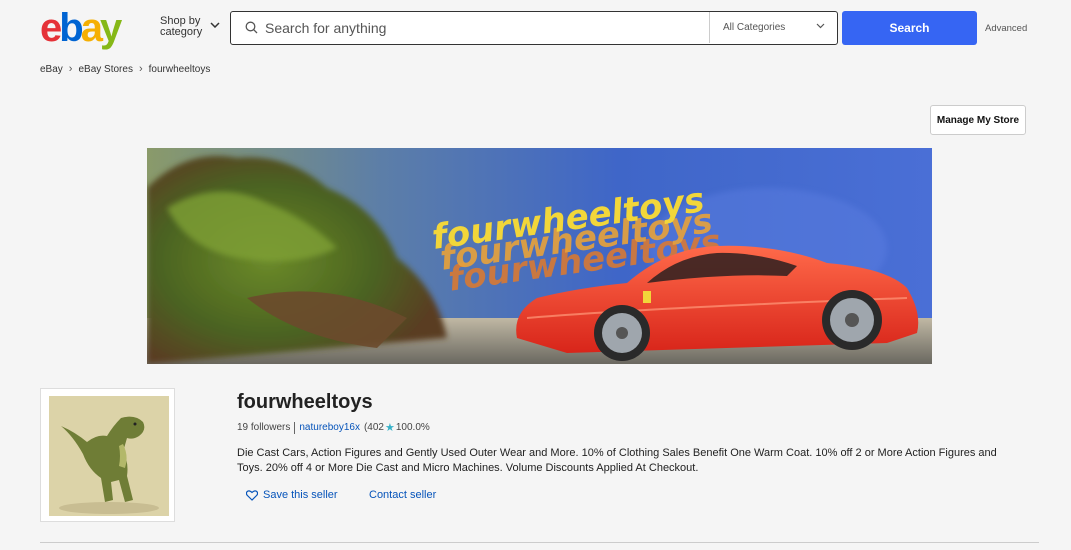 The width and height of the screenshot is (1071, 550). What do you see at coordinates (909, 28) in the screenshot?
I see `search-button: Search` at bounding box center [909, 28].